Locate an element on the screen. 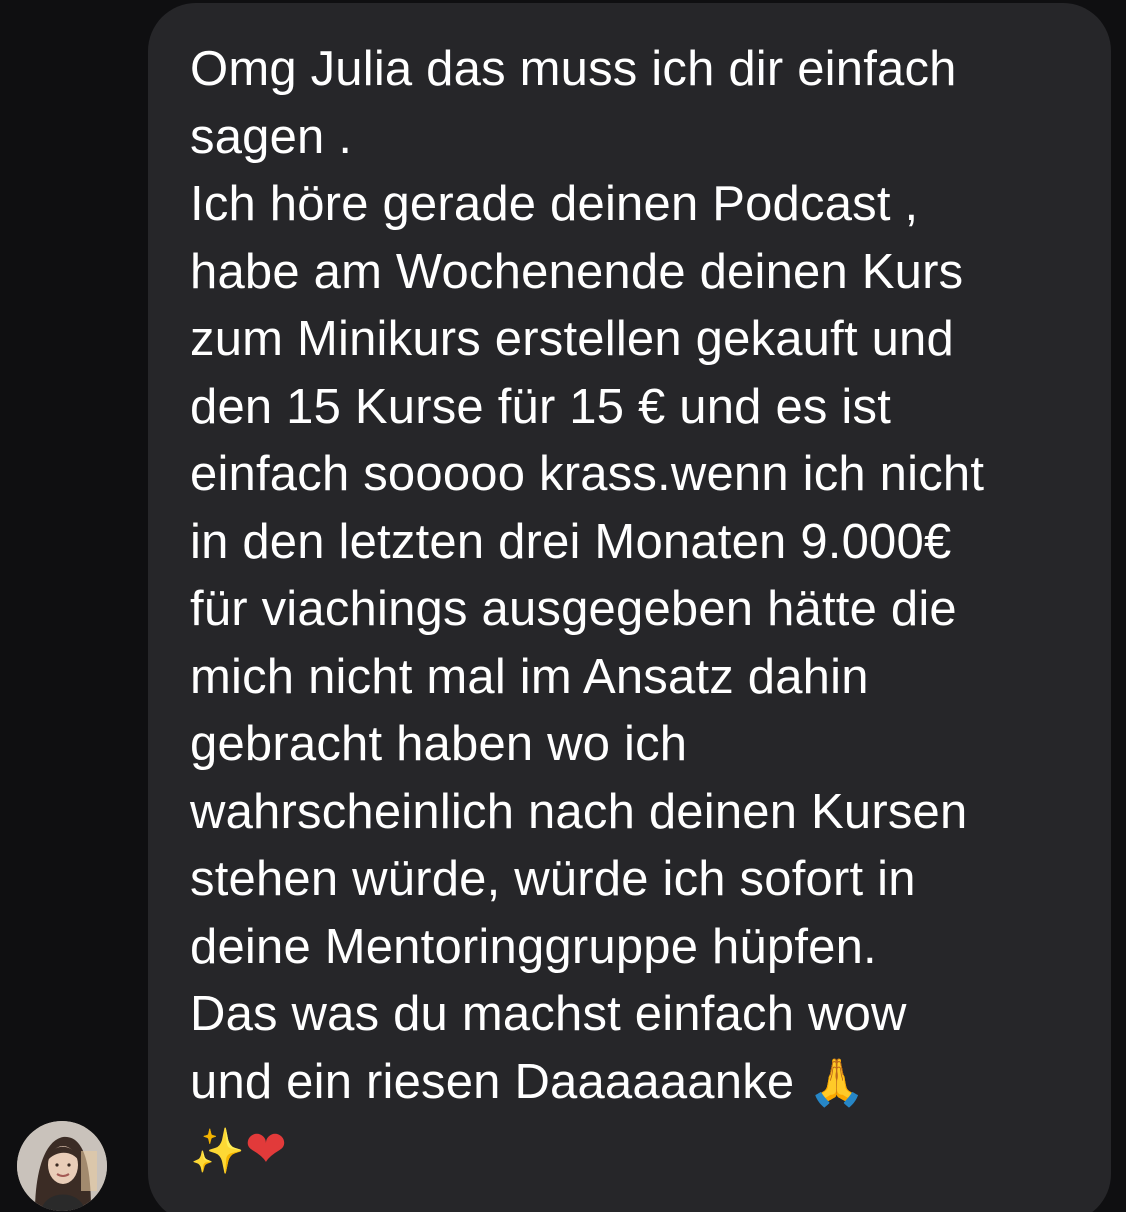  profile-photo-icon is located at coordinates (62, 1166).